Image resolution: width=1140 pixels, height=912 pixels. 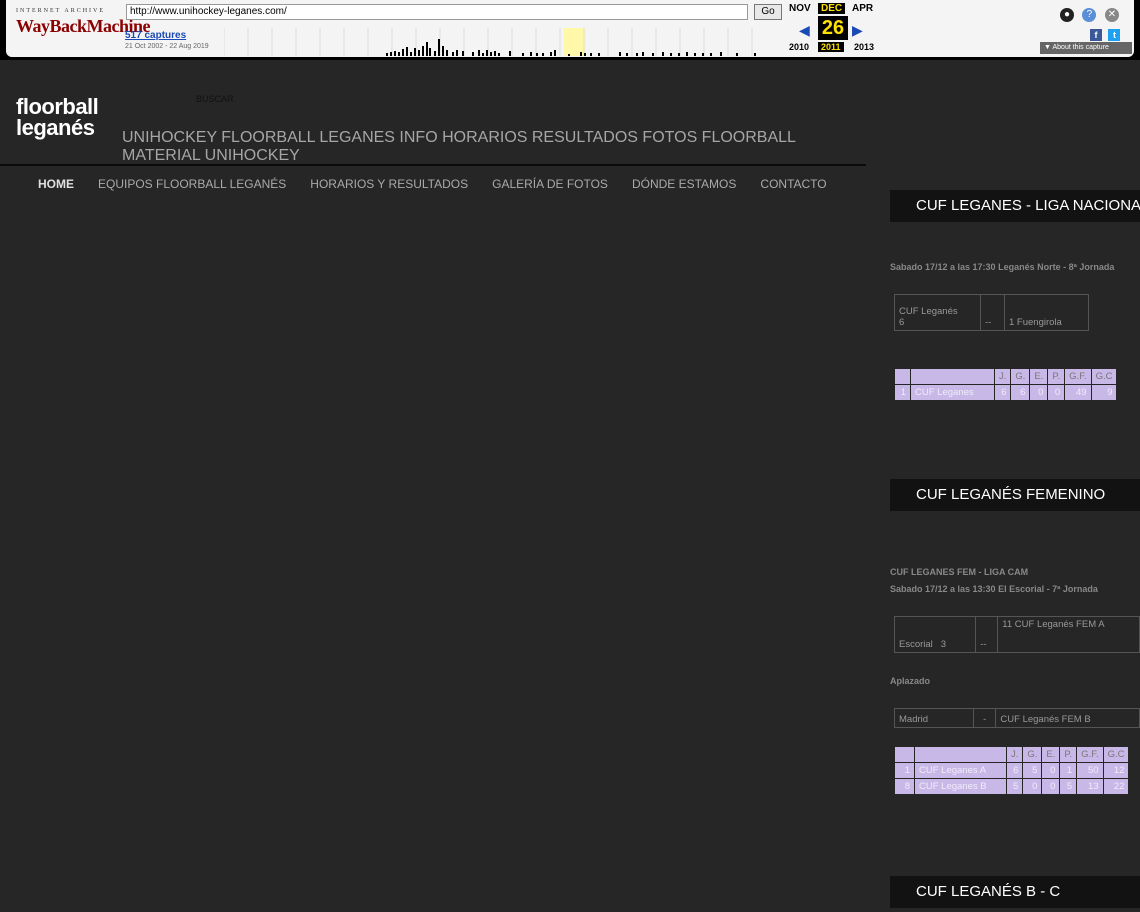 I want to click on about-capture-button: ▼ About this capture, so click(x=1086, y=48).